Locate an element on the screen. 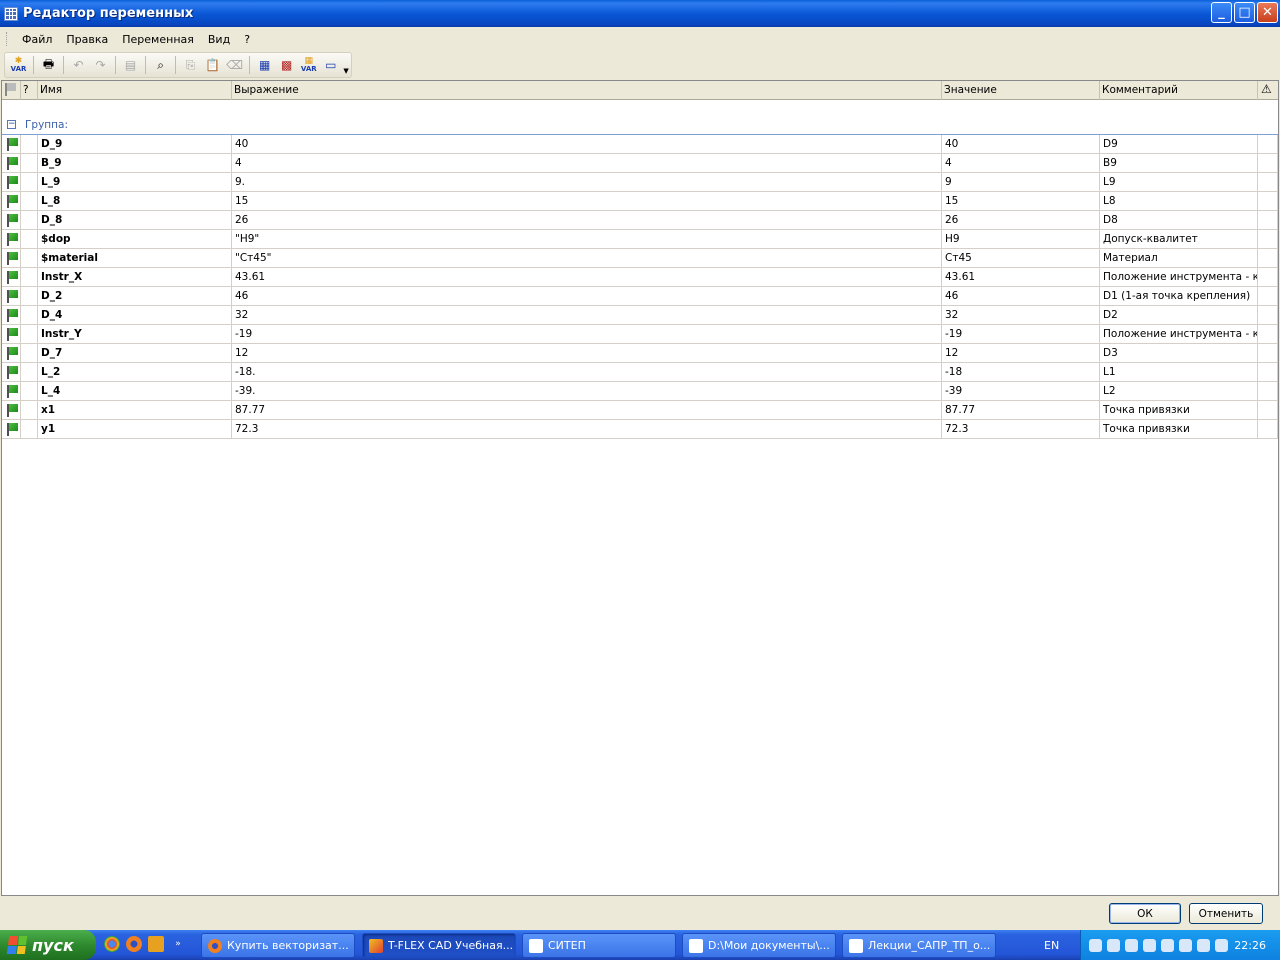  network-icon is located at coordinates (1113, 945).